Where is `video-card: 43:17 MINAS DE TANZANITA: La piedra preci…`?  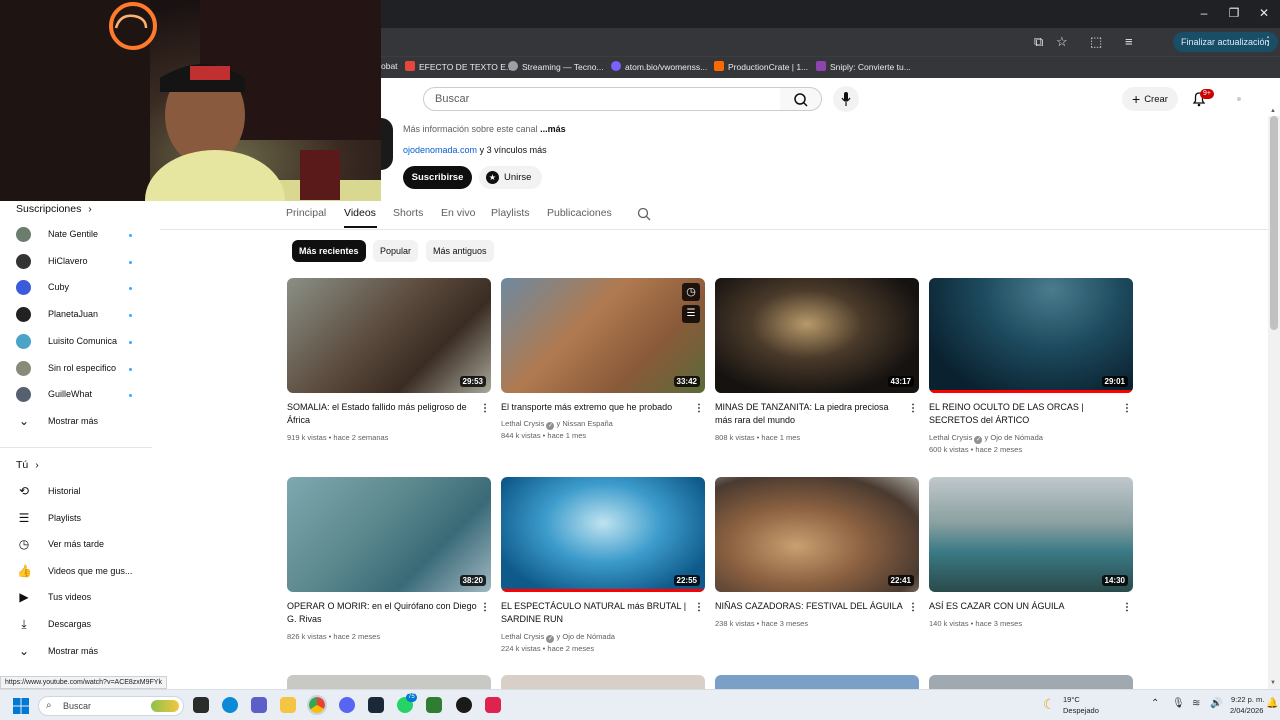 video-card: 43:17 MINAS DE TANZANITA: La piedra preci… is located at coordinates (817, 368).